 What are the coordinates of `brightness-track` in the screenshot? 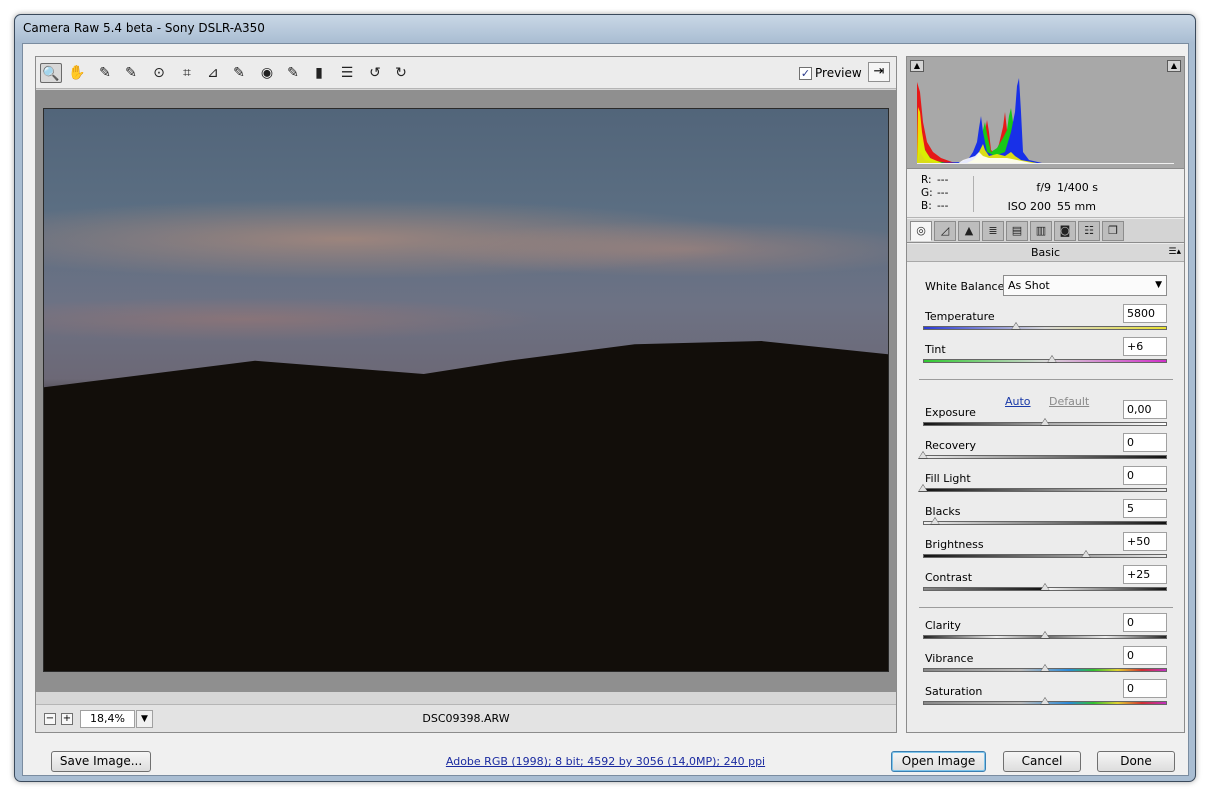 It's located at (1045, 556).